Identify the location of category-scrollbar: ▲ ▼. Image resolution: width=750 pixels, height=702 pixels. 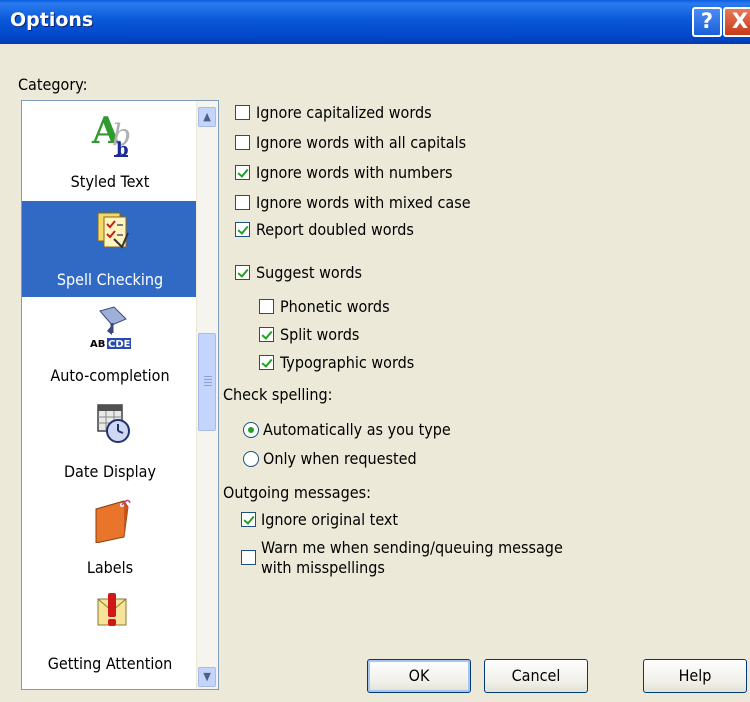
(207, 395).